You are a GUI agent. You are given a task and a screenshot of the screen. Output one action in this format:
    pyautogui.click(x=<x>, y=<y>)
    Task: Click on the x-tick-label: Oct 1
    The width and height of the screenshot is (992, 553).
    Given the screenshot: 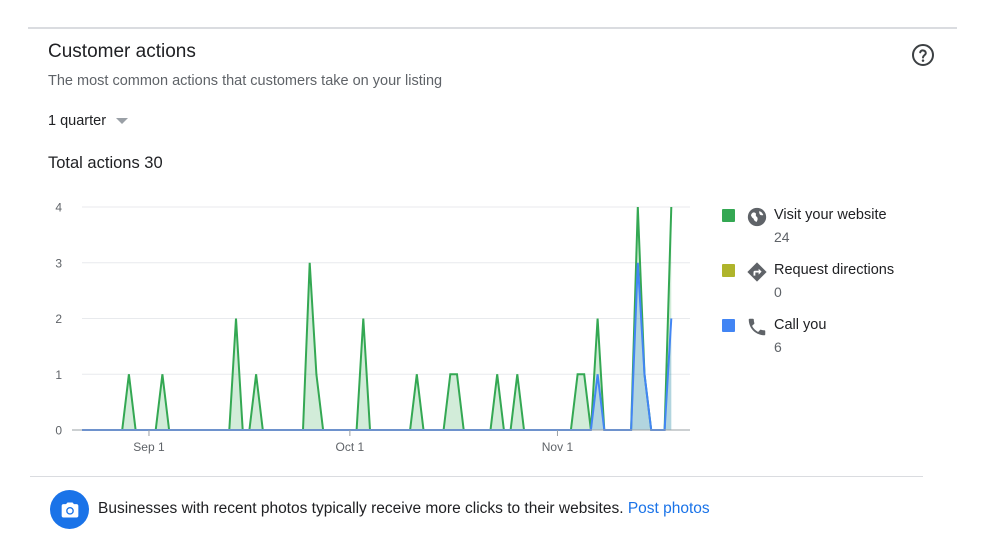 What is the action you would take?
    pyautogui.click(x=350, y=447)
    